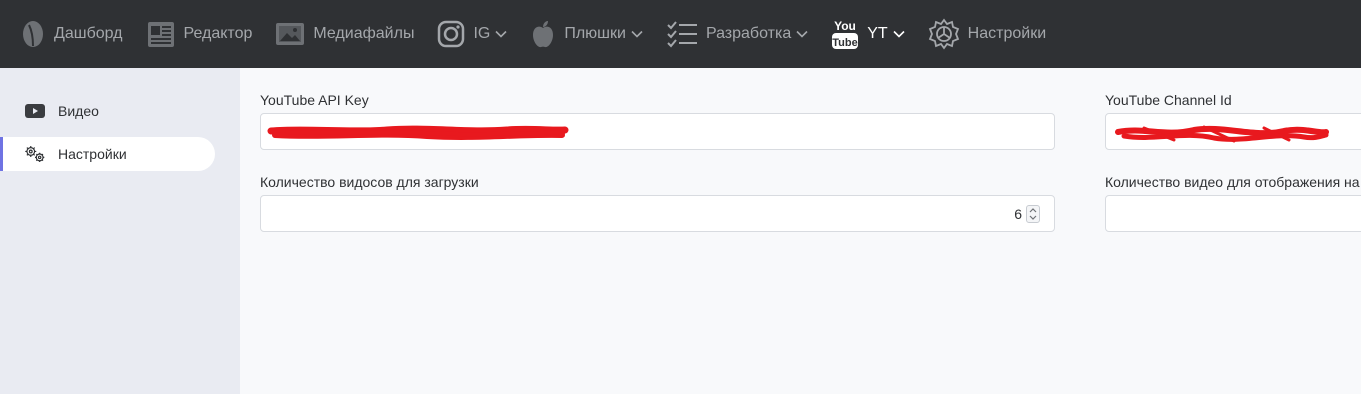 The height and width of the screenshot is (394, 1361). Describe the element at coordinates (35, 111) in the screenshot. I see `play-icon` at that location.